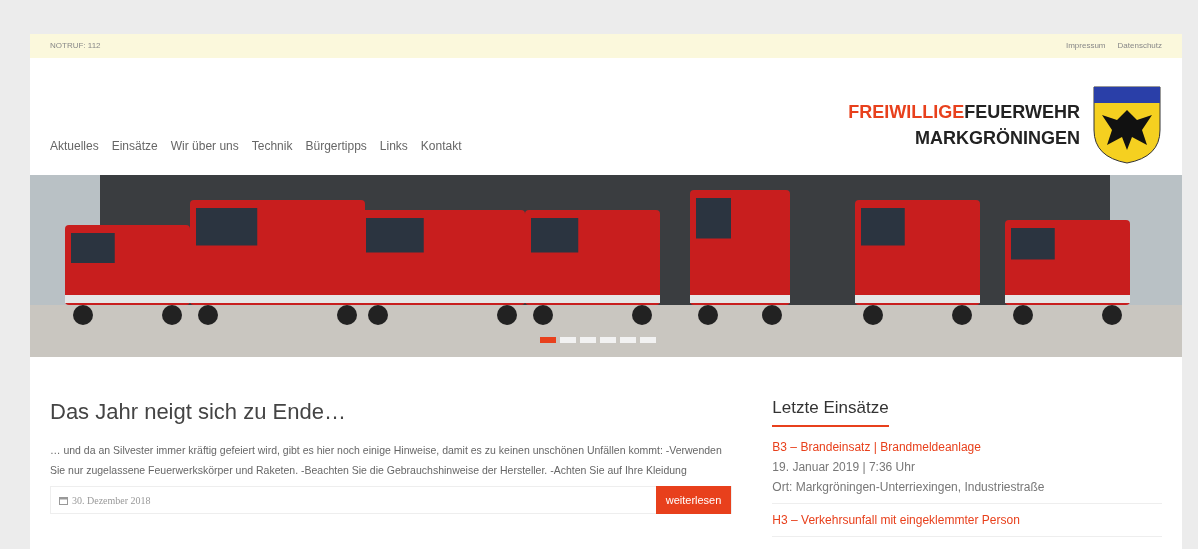 This screenshot has height=549, width=1198. Describe the element at coordinates (1139, 46) in the screenshot. I see `top-link: Datenschutz` at that location.